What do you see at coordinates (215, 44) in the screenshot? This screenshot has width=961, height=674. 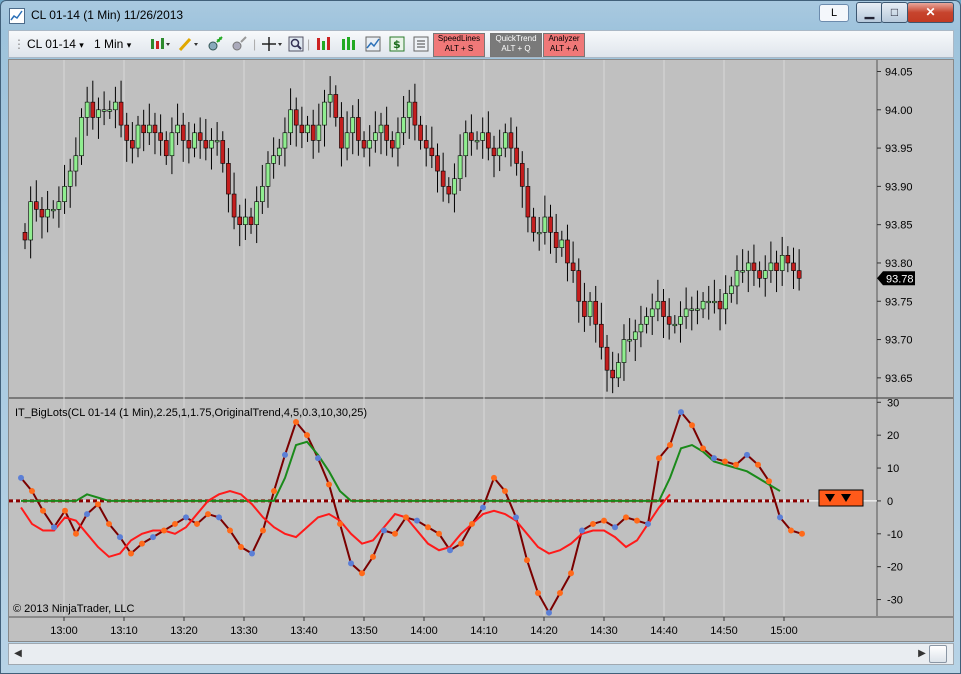 I see `zoom-in-icon: +` at bounding box center [215, 44].